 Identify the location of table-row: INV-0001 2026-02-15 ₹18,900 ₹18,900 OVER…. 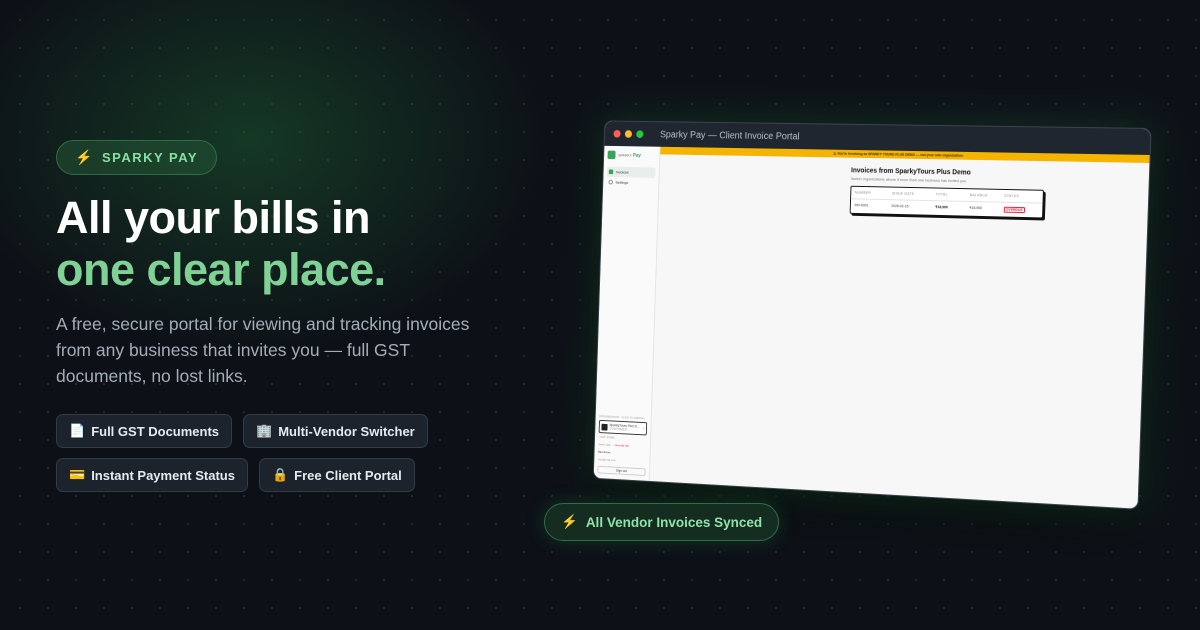
(947, 208).